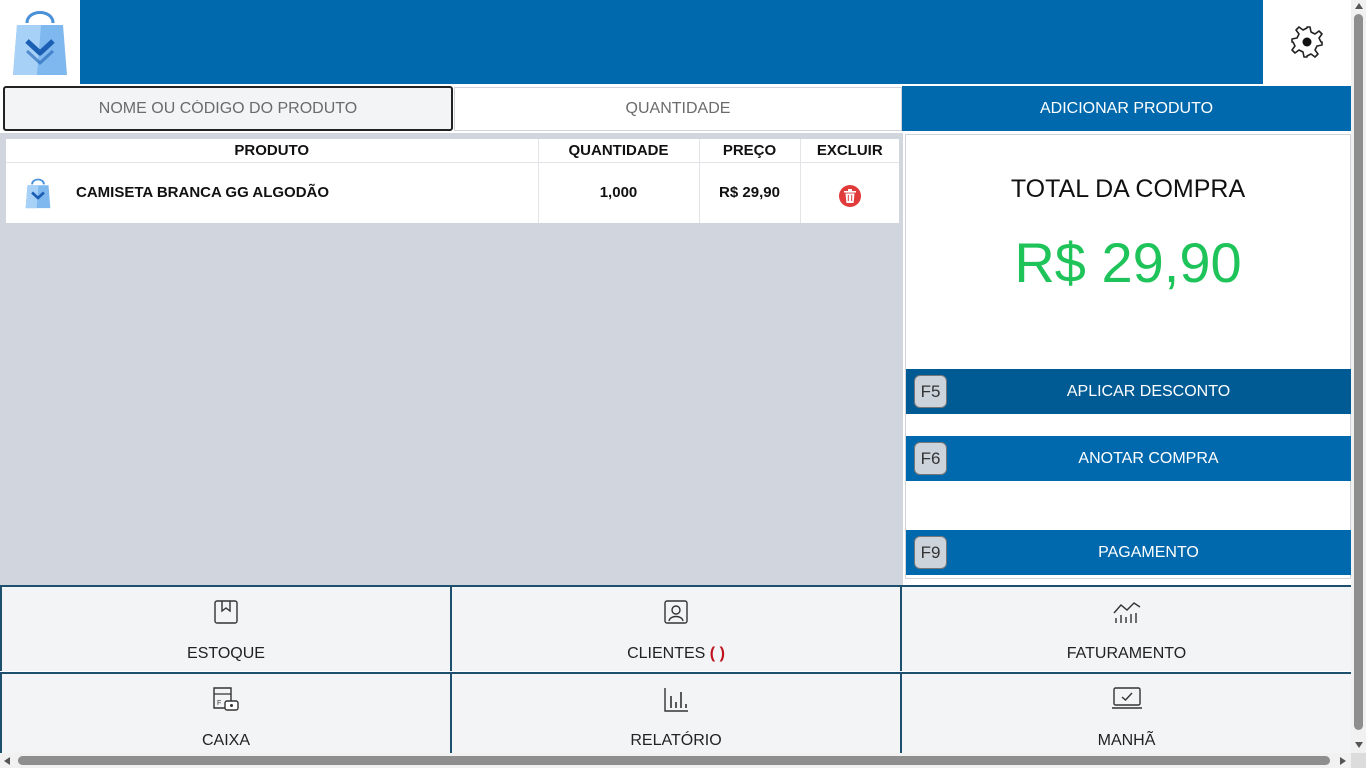  Describe the element at coordinates (676, 740) in the screenshot. I see `nav-report-label: RELATÓRIO` at that location.